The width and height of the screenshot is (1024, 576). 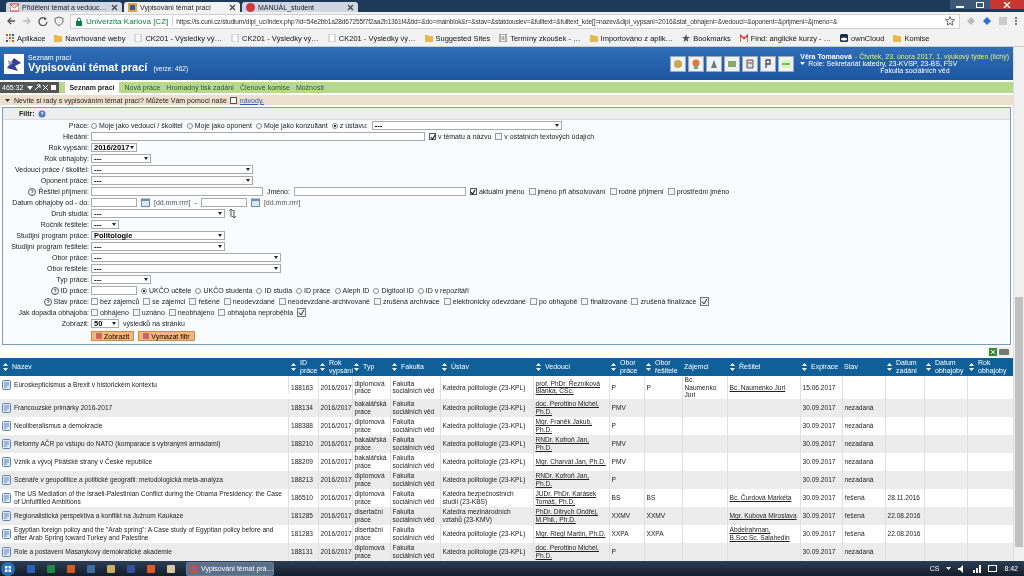 What do you see at coordinates (977, 568) in the screenshot?
I see `network-icon` at bounding box center [977, 568].